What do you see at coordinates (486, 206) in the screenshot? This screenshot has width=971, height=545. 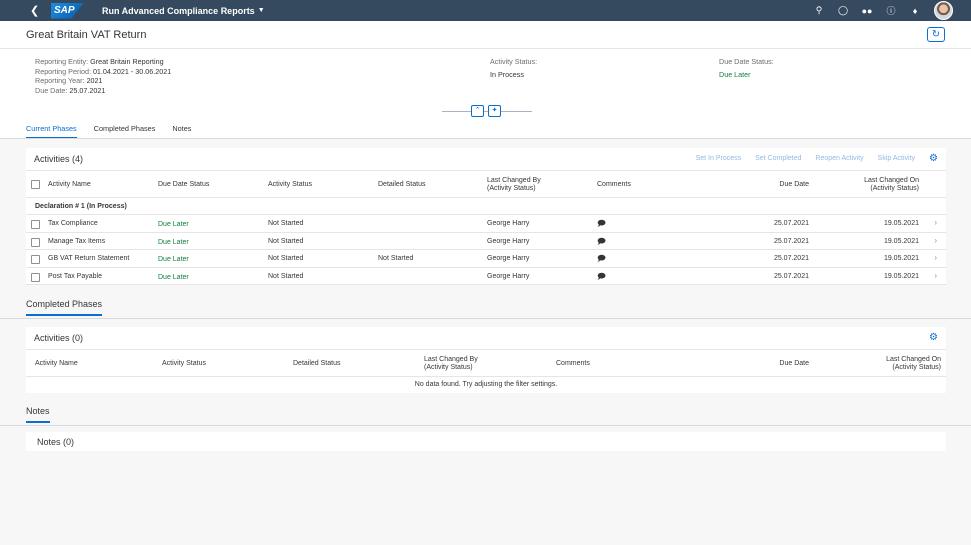 I see `group-header-row: Declaration # 1 (In Process)` at bounding box center [486, 206].